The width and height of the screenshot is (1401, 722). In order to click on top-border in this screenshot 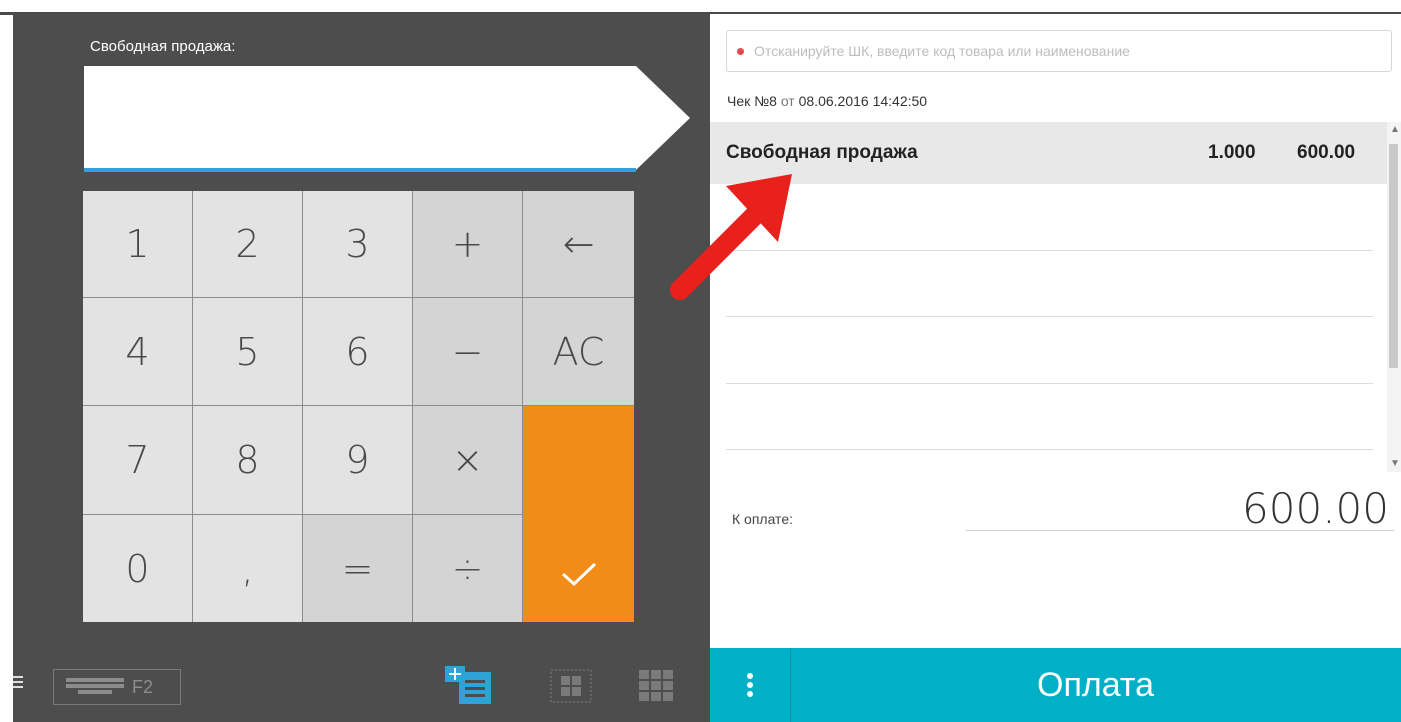, I will do `click(700, 7)`.